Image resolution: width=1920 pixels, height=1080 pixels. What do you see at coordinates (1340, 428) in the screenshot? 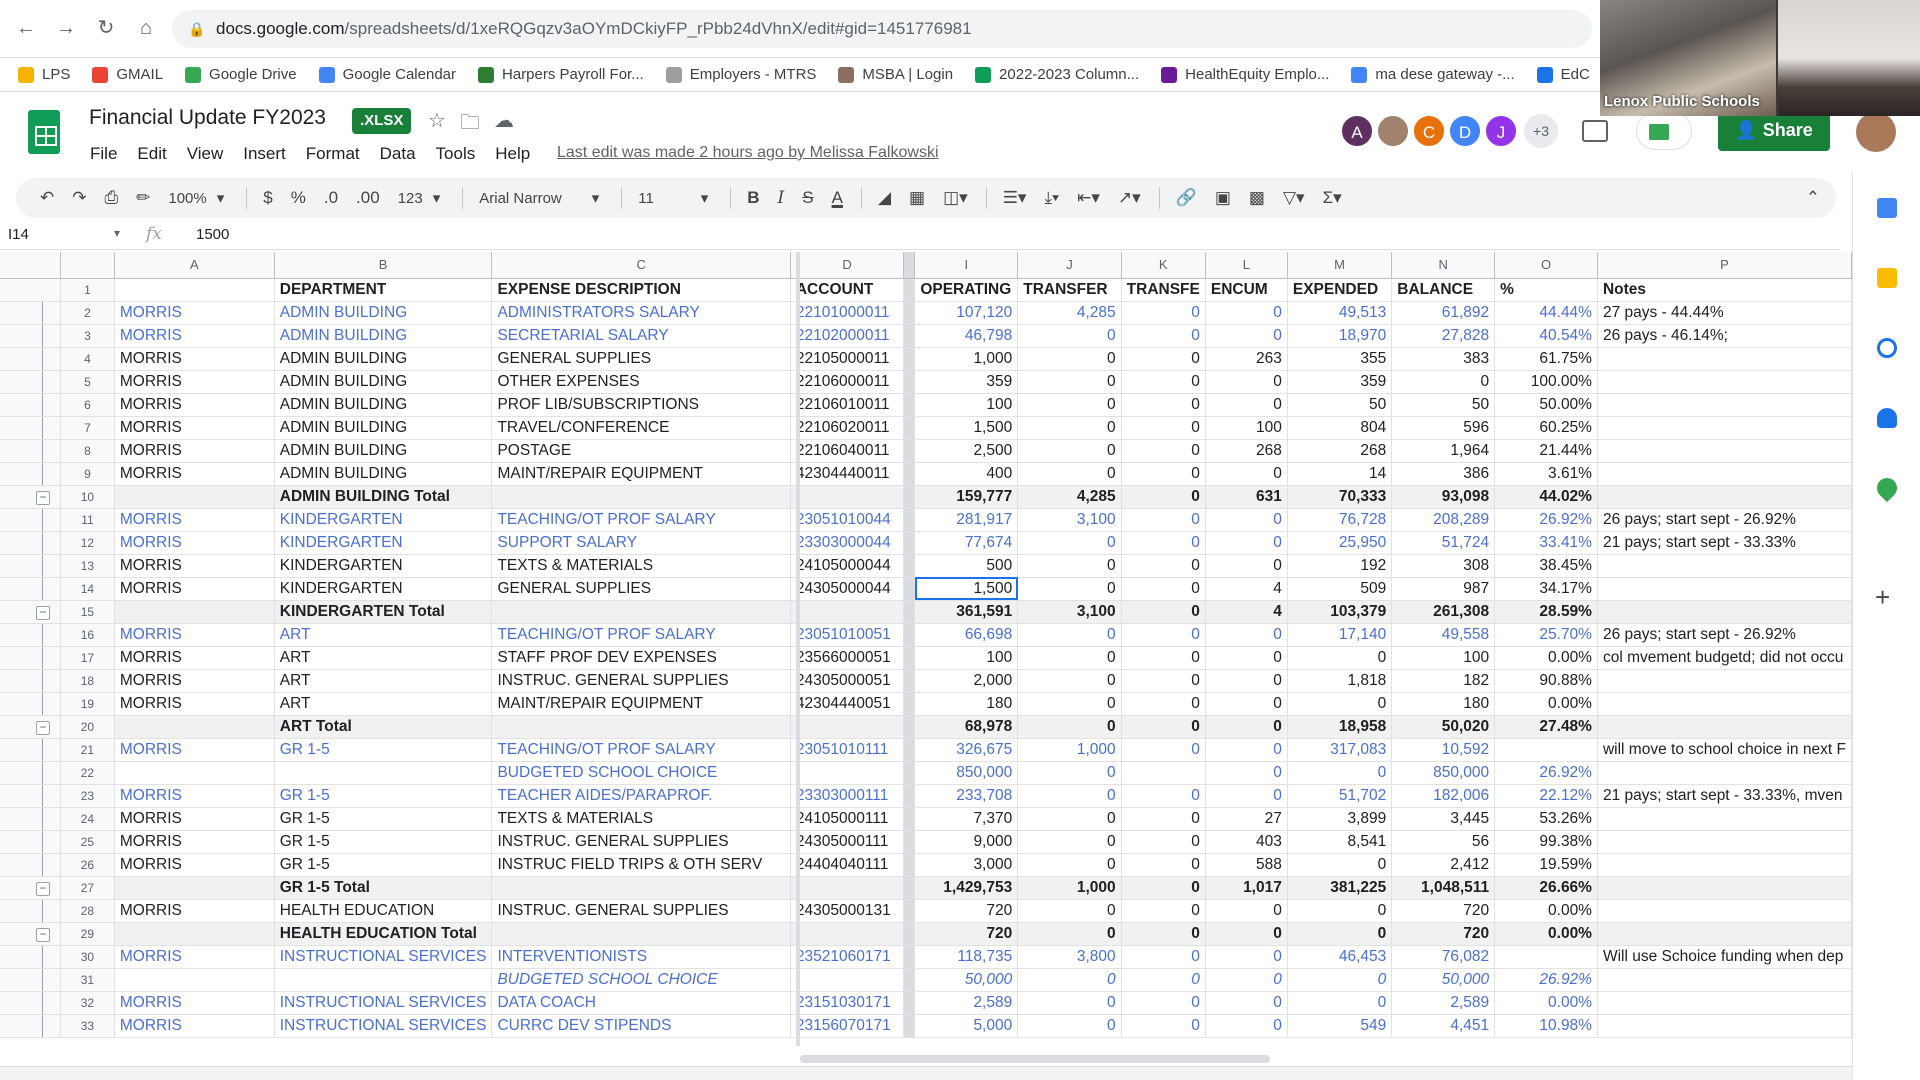
I see `cell: 804` at bounding box center [1340, 428].